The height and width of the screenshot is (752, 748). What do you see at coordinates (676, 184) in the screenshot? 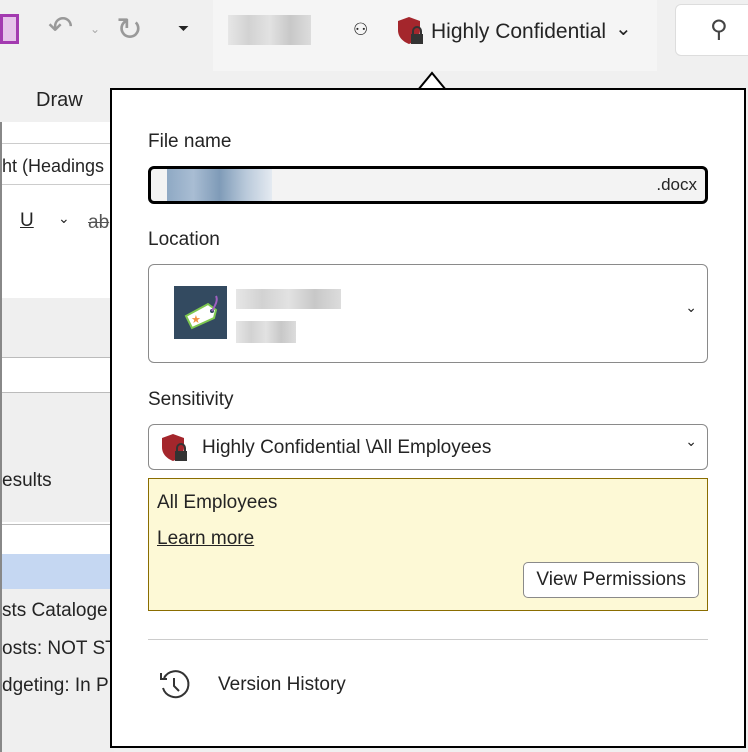
I see `file-extension: .docx` at bounding box center [676, 184].